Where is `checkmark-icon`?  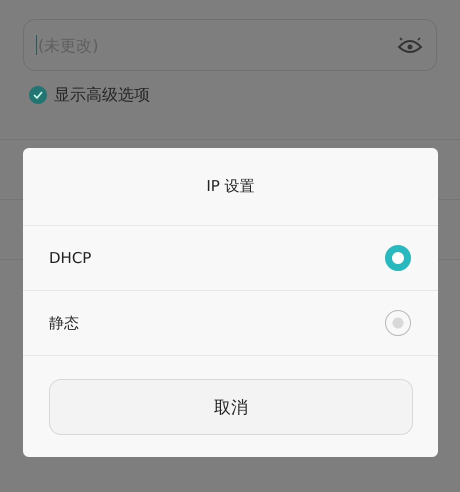 checkmark-icon is located at coordinates (38, 95).